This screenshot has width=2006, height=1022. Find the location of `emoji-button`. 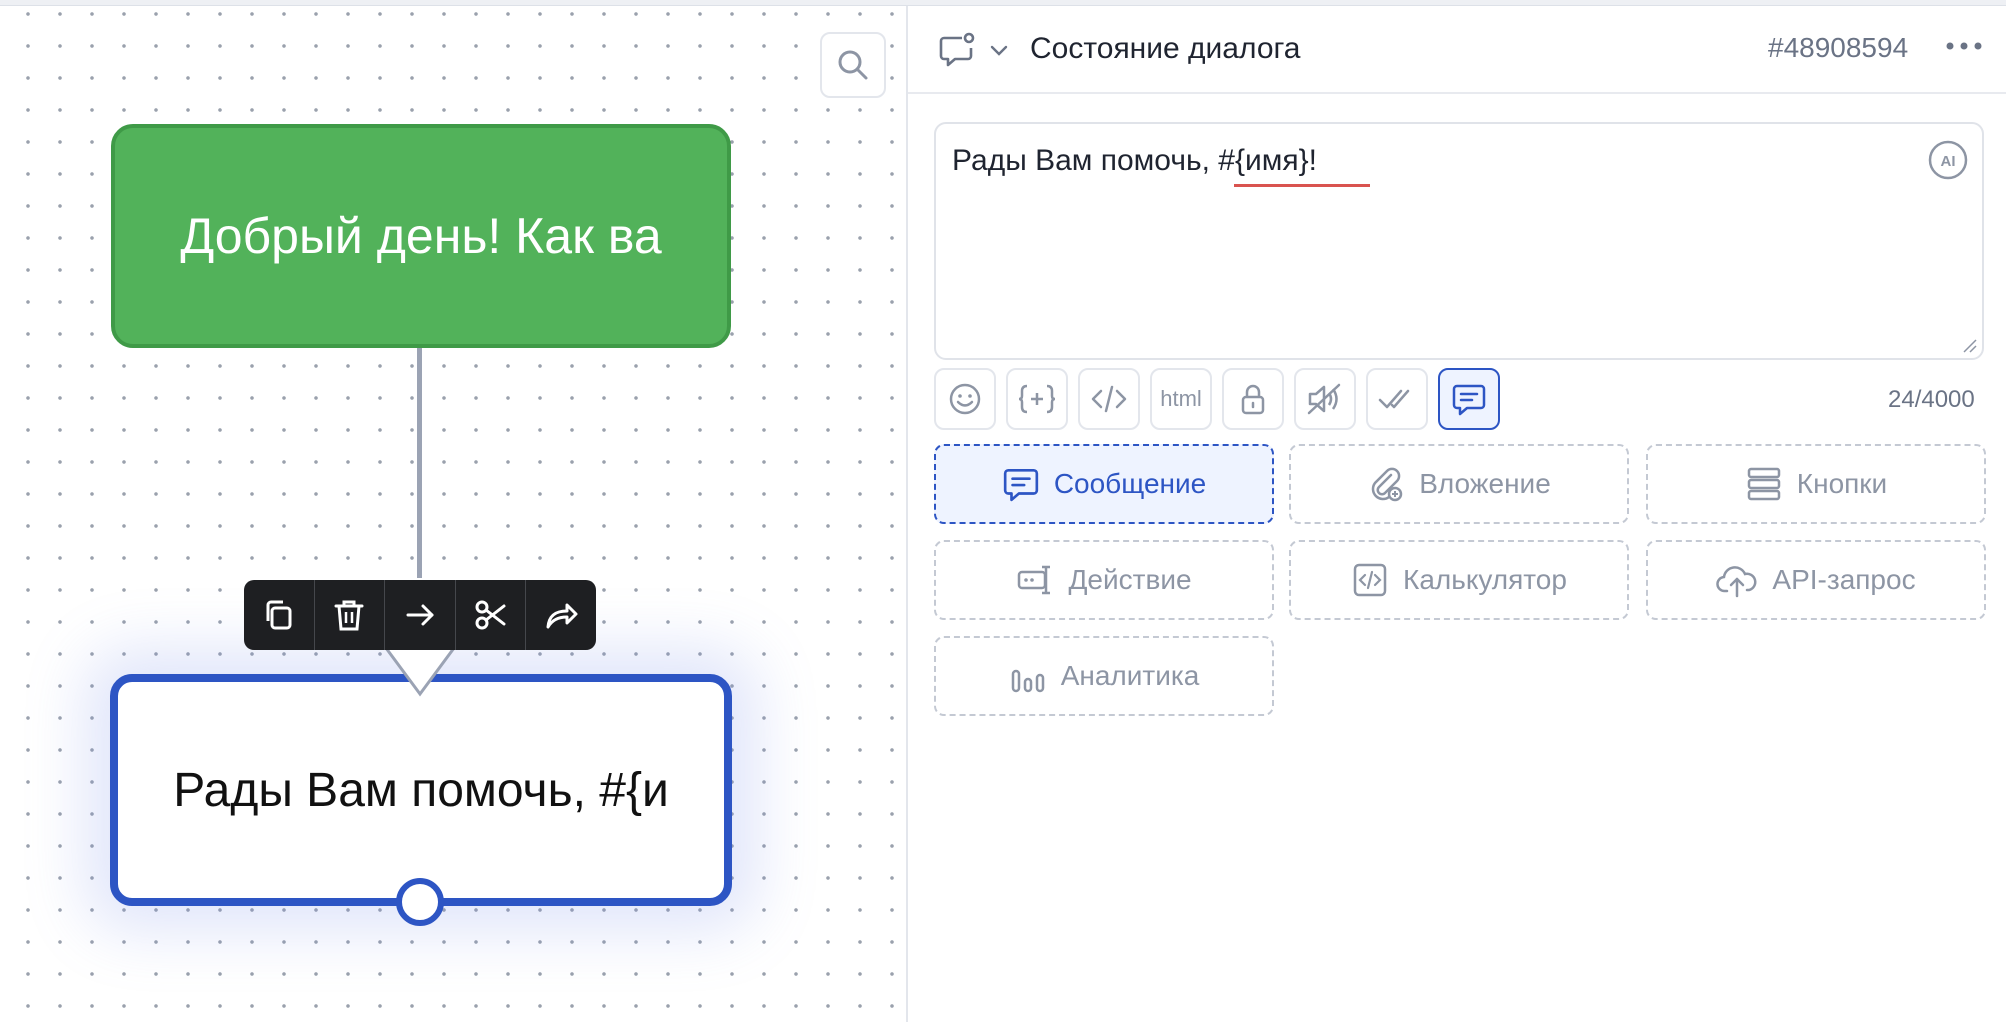

emoji-button is located at coordinates (965, 399).